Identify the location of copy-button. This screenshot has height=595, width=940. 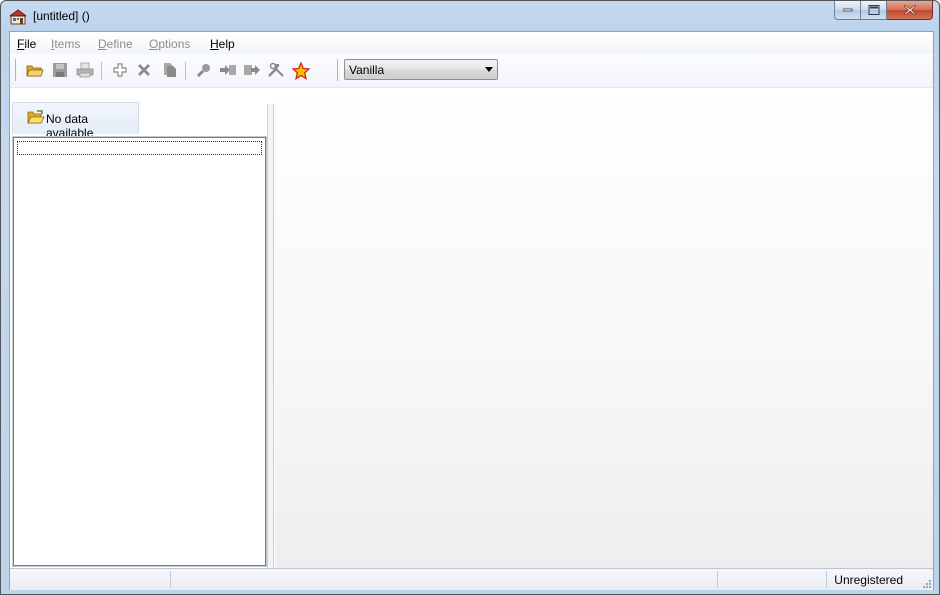
(169, 71).